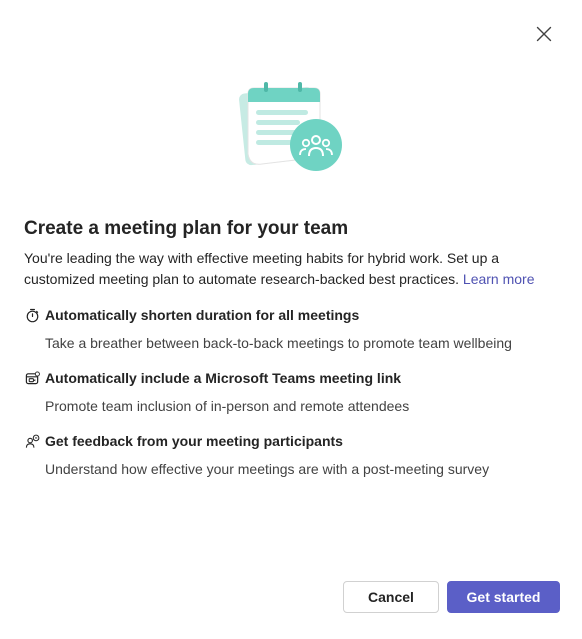  I want to click on get-started-button: Get started, so click(503, 597).